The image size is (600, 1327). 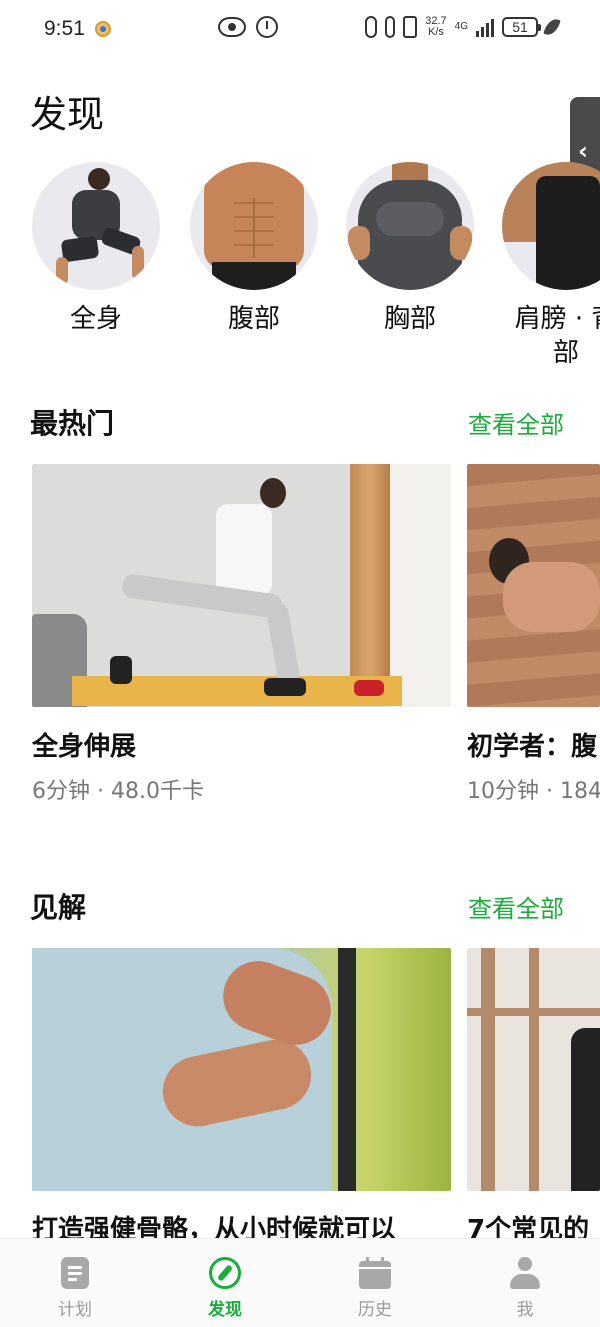 I want to click on network-type: 4G, so click(x=461, y=26).